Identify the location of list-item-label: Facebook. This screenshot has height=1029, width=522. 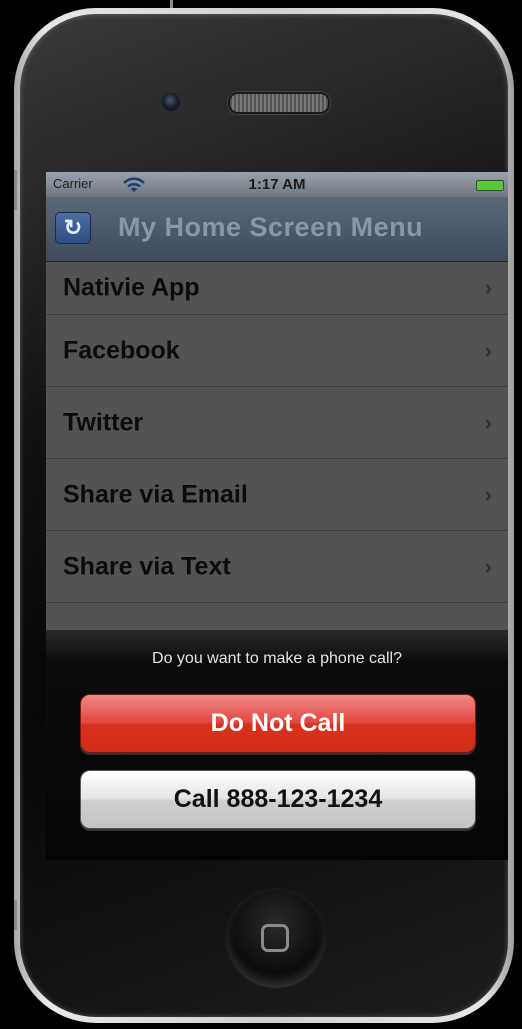
(121, 350).